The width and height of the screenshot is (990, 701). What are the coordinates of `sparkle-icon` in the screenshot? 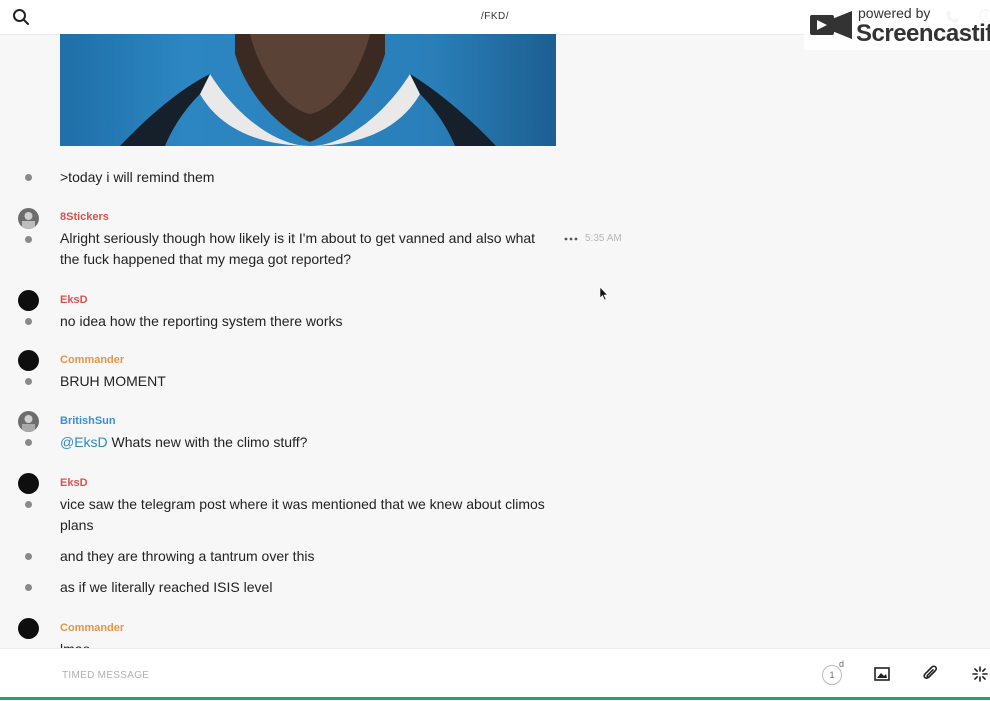 It's located at (980, 674).